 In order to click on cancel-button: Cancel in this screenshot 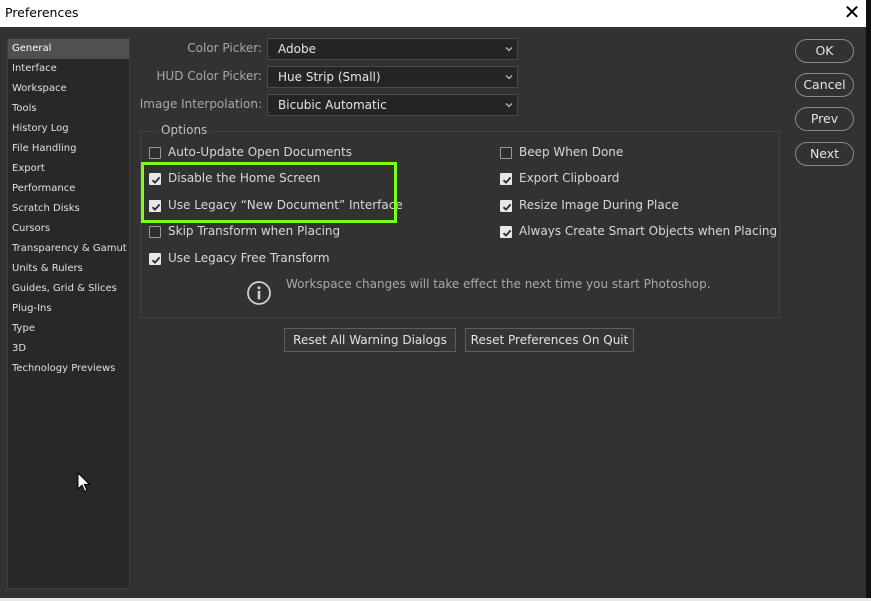, I will do `click(824, 85)`.